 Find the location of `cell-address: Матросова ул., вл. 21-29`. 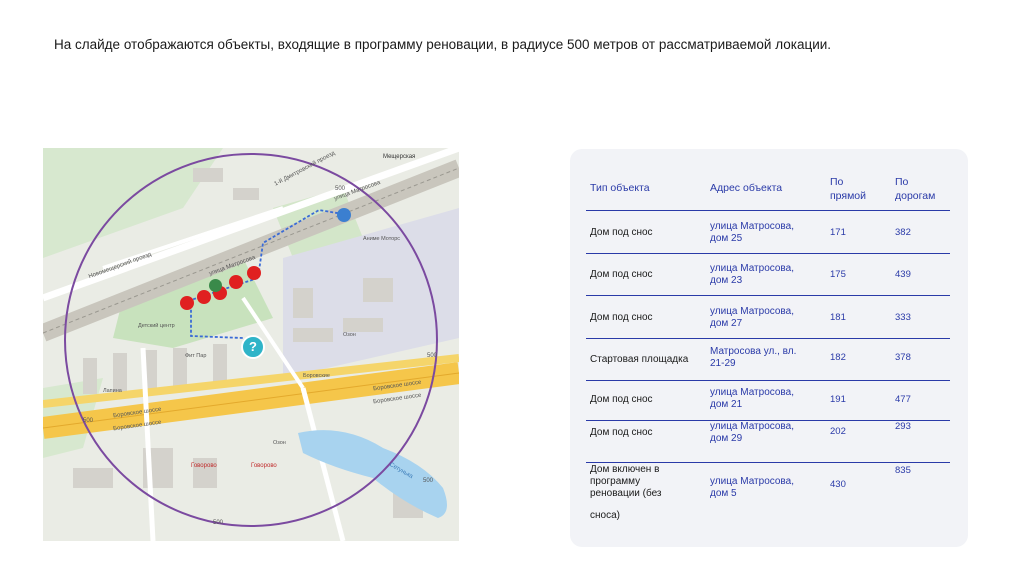

cell-address: Матросова ул., вл. 21-29 is located at coordinates (753, 357).